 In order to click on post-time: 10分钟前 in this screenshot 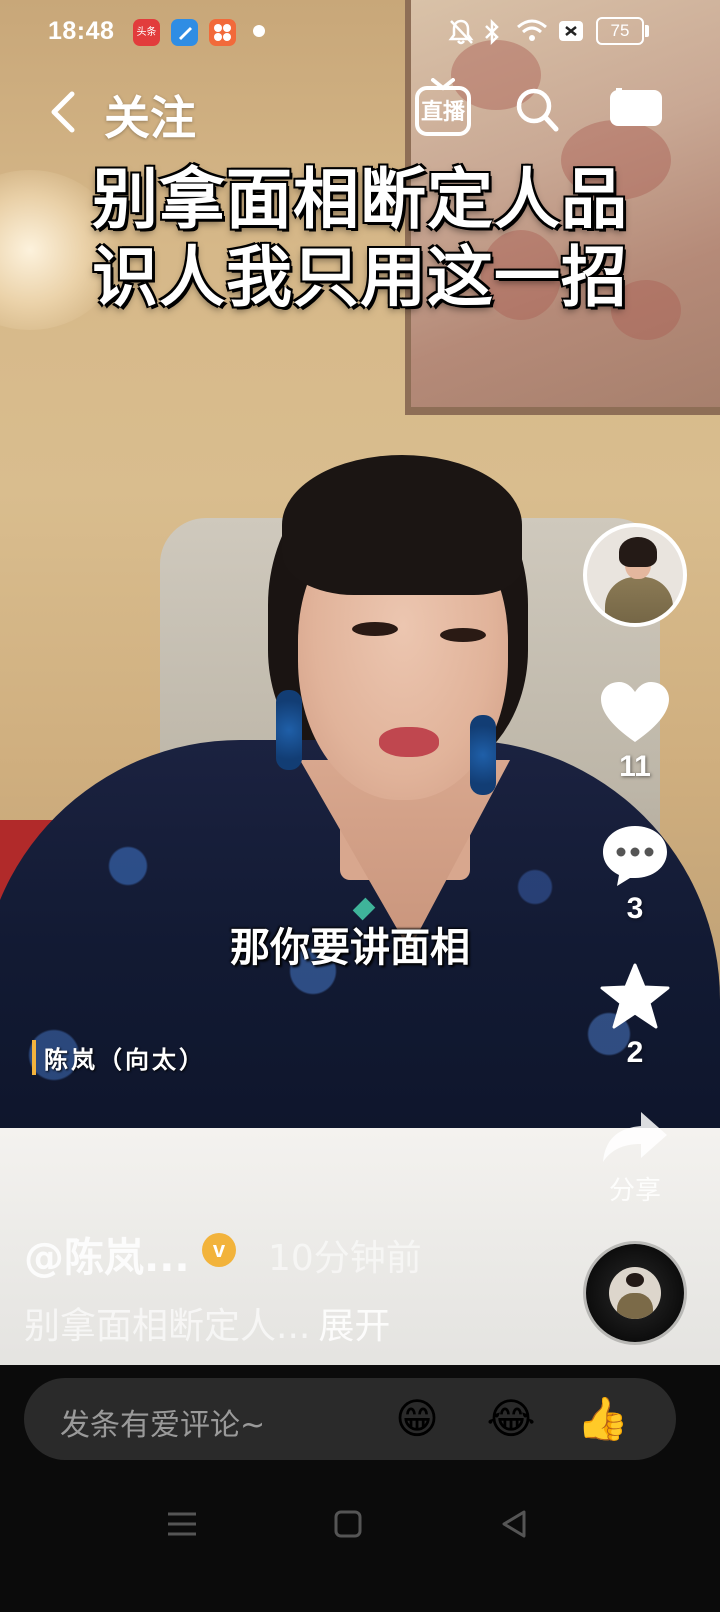, I will do `click(345, 1258)`.